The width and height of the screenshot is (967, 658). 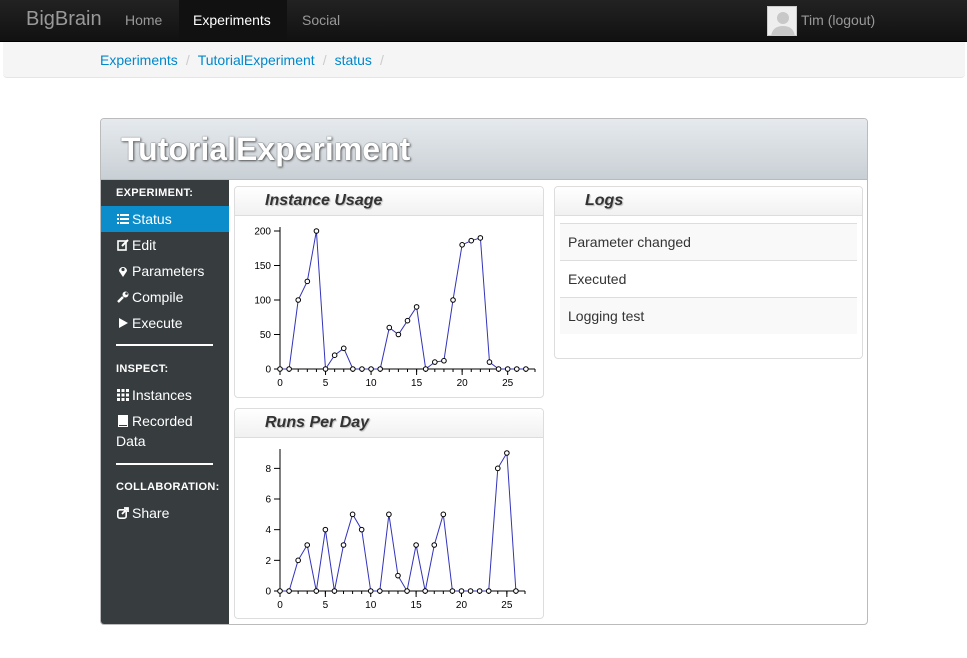 What do you see at coordinates (123, 297) in the screenshot?
I see `wrench-icon` at bounding box center [123, 297].